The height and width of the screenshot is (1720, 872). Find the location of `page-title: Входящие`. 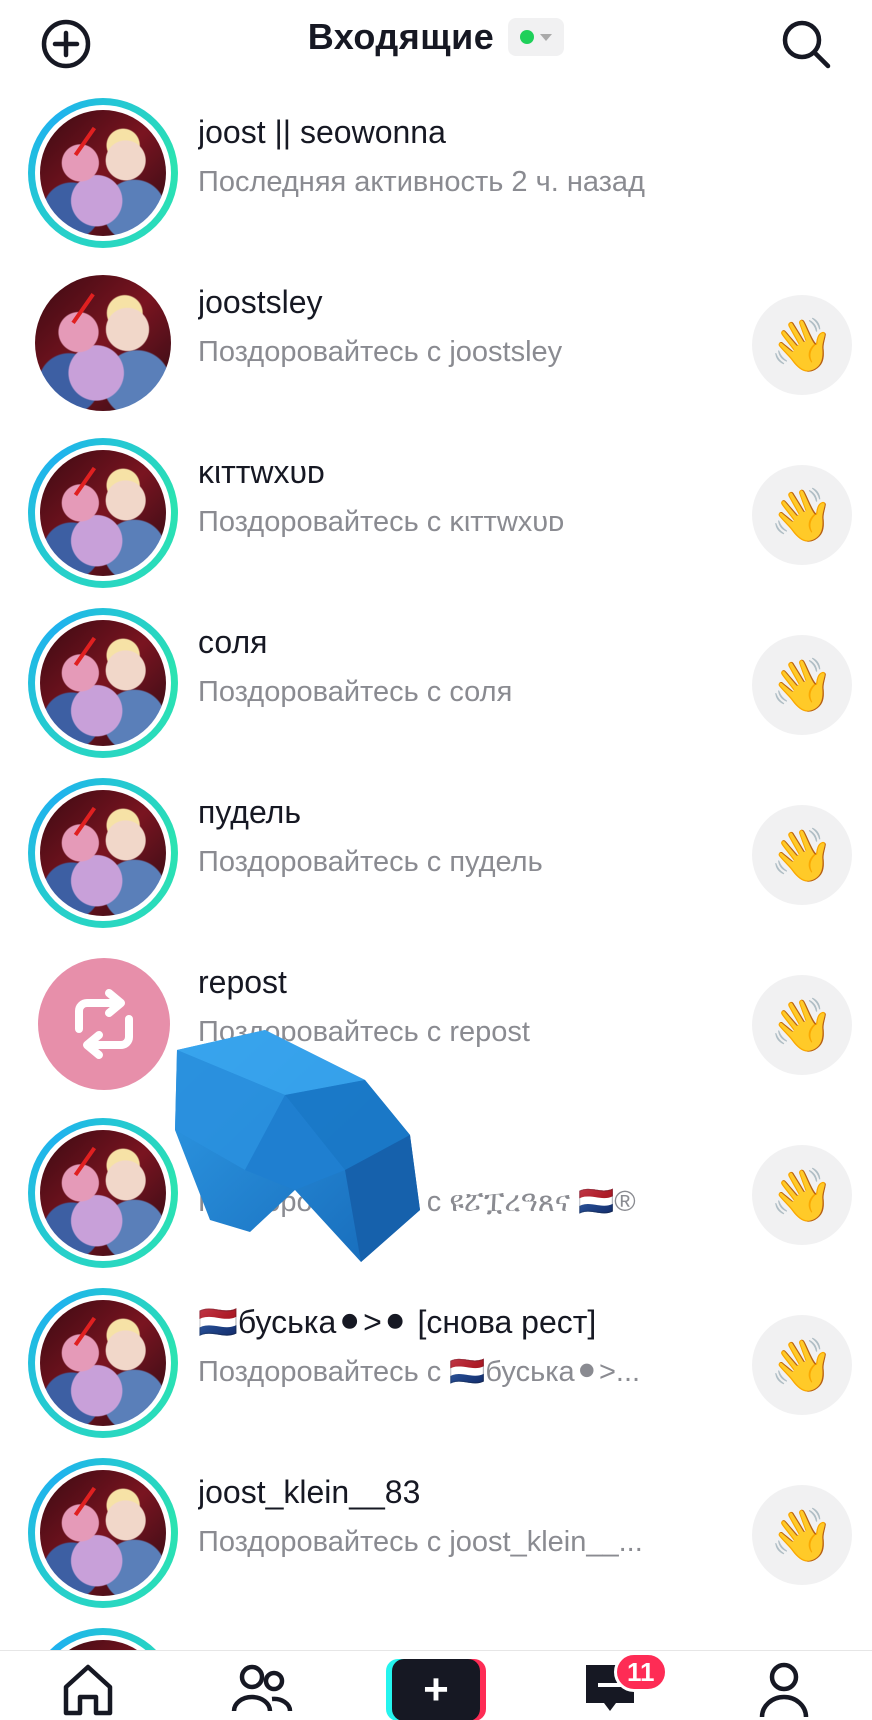

page-title: Входящие is located at coordinates (401, 36).